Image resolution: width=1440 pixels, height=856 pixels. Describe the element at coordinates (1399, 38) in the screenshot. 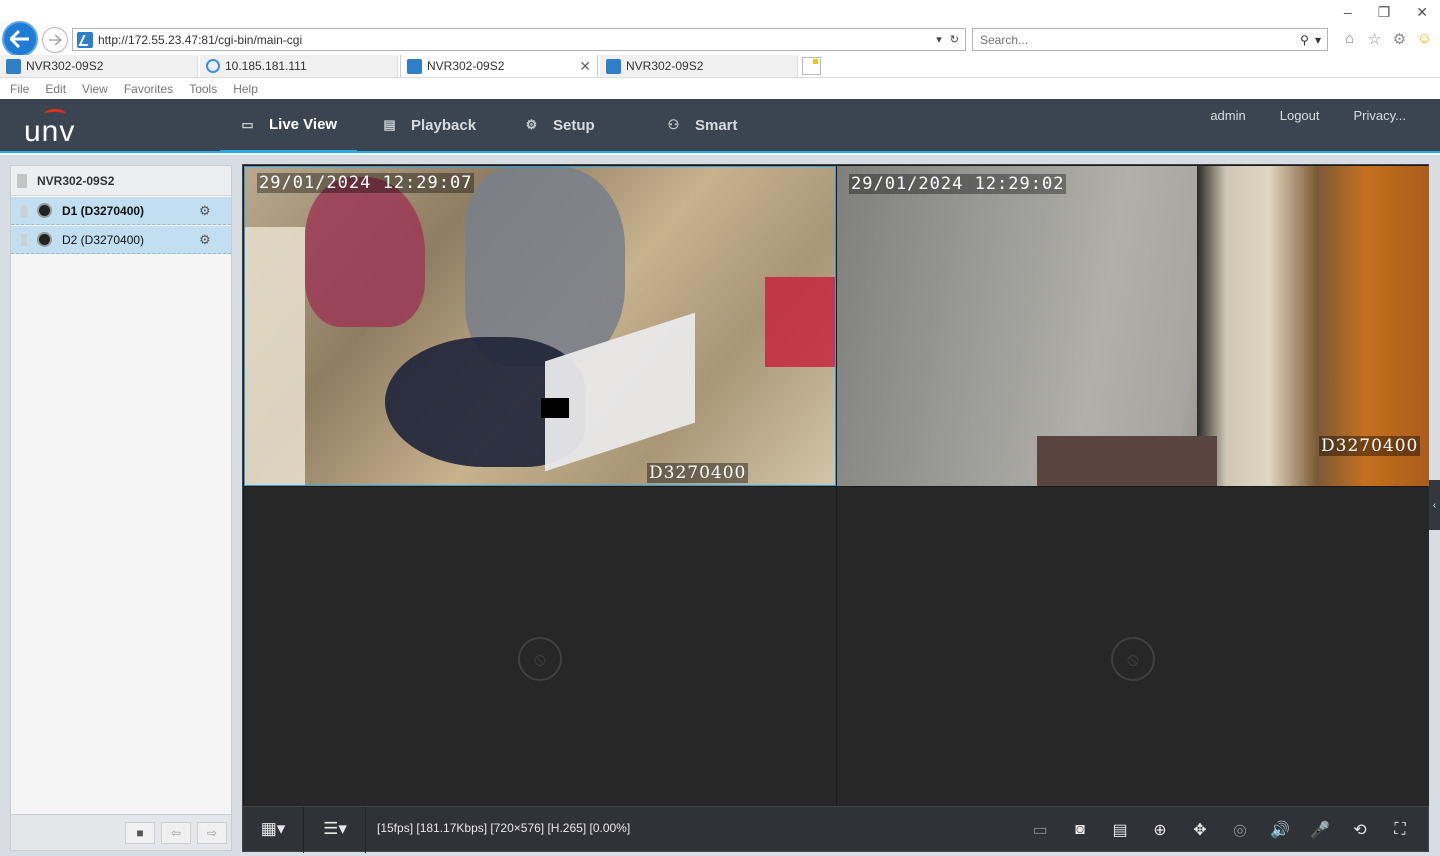

I see `settings-gear-icon: ⚙` at that location.